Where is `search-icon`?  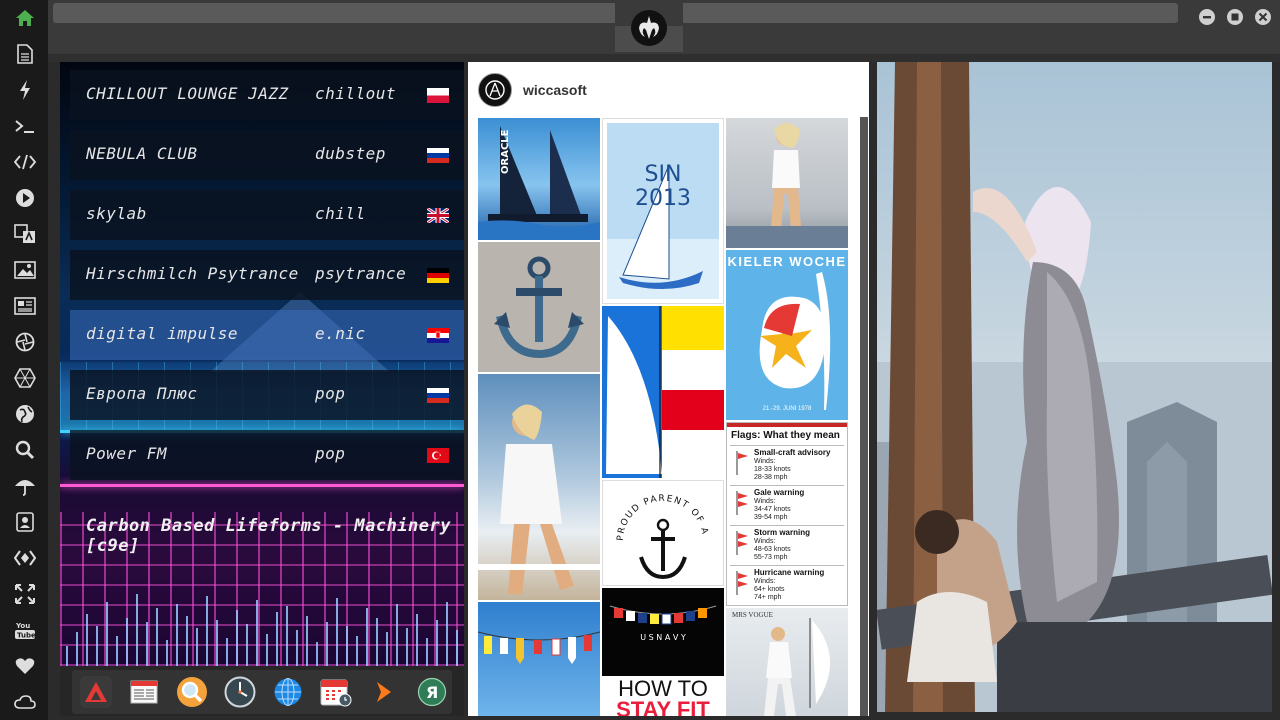
search-icon is located at coordinates (25, 450).